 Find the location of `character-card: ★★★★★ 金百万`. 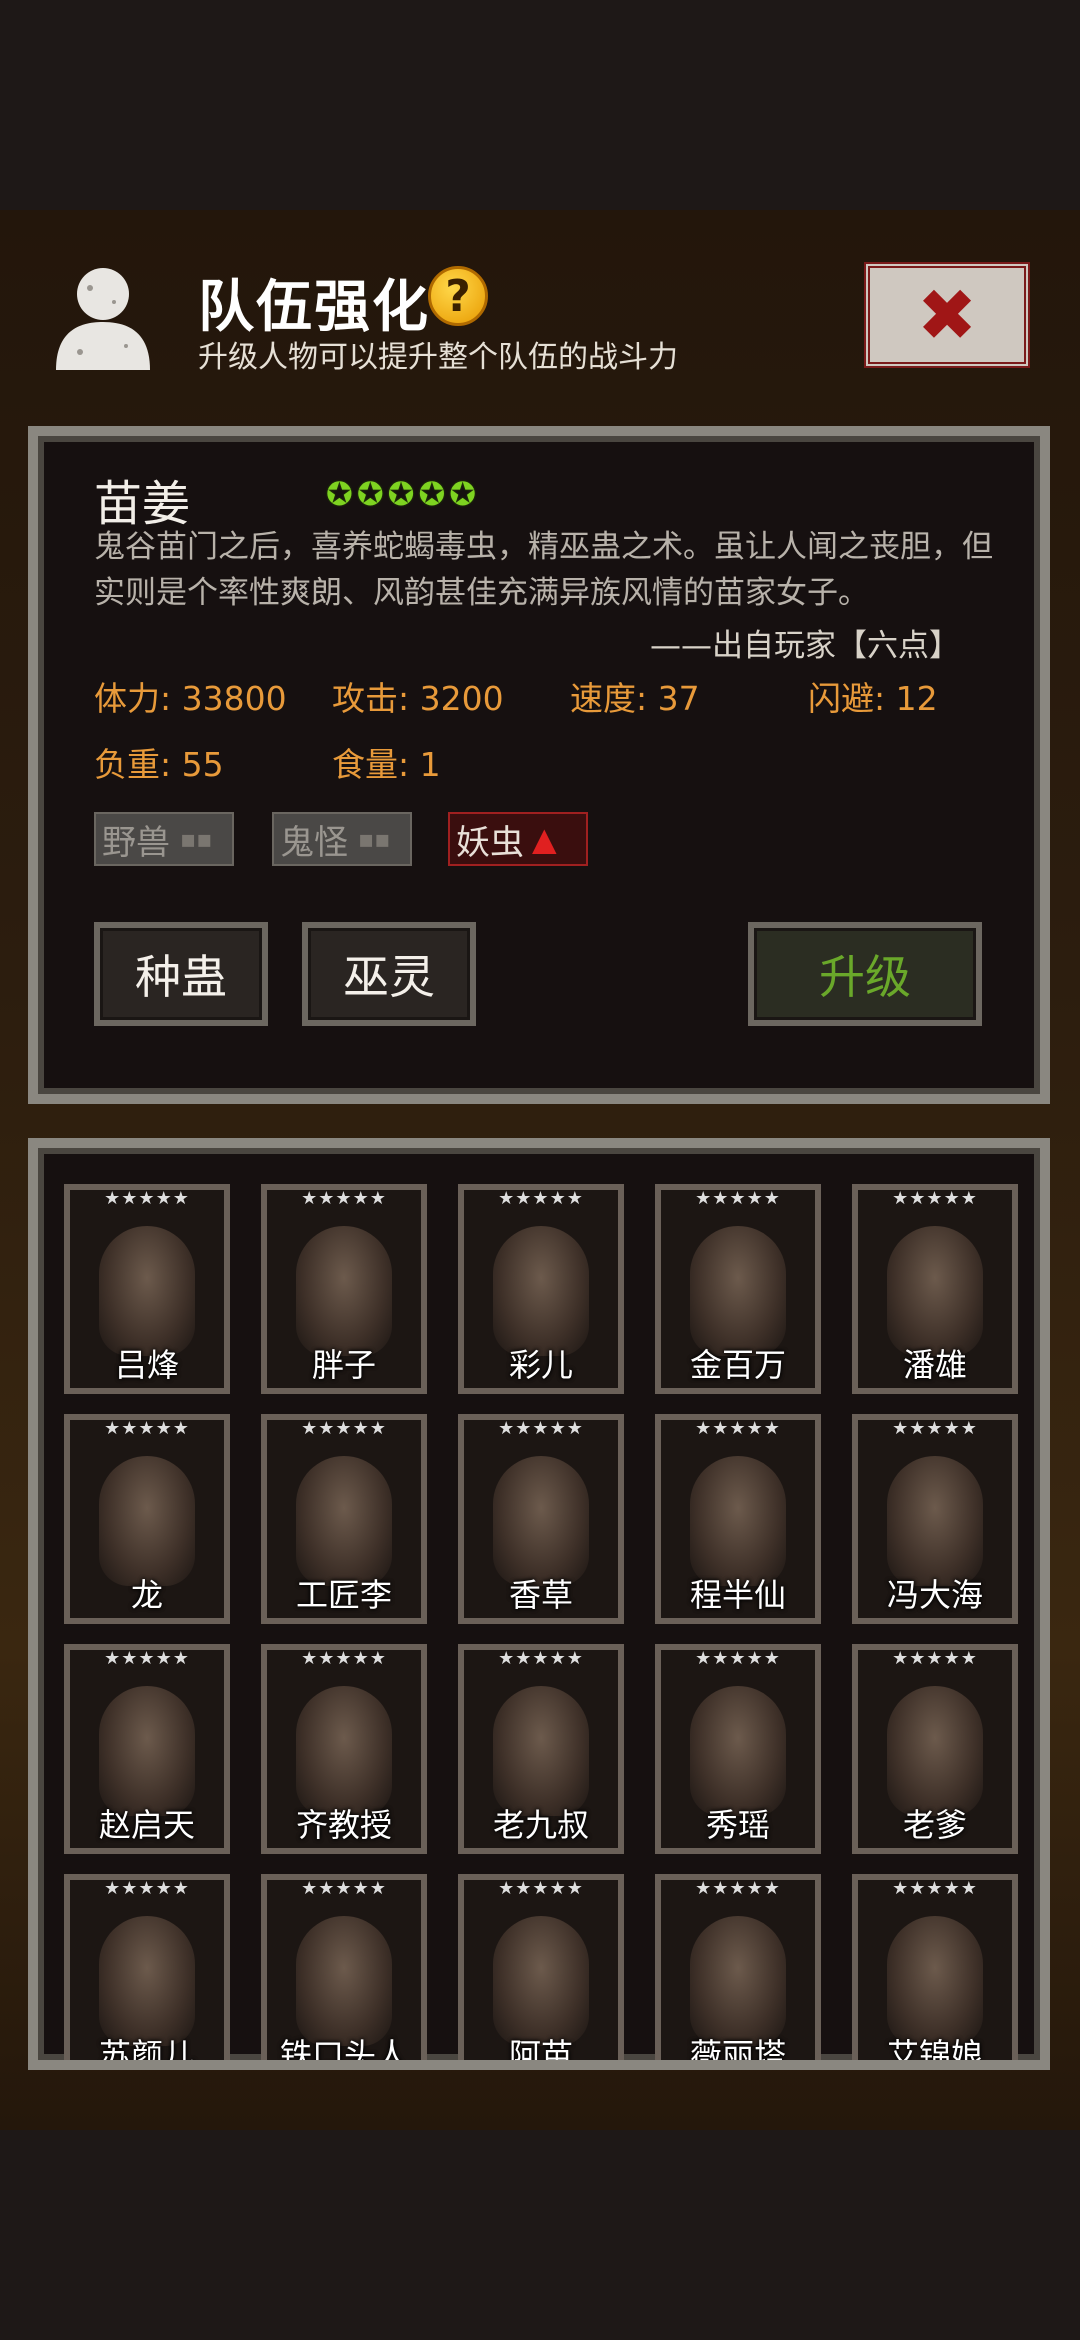

character-card: ★★★★★ 金百万 is located at coordinates (738, 1289).